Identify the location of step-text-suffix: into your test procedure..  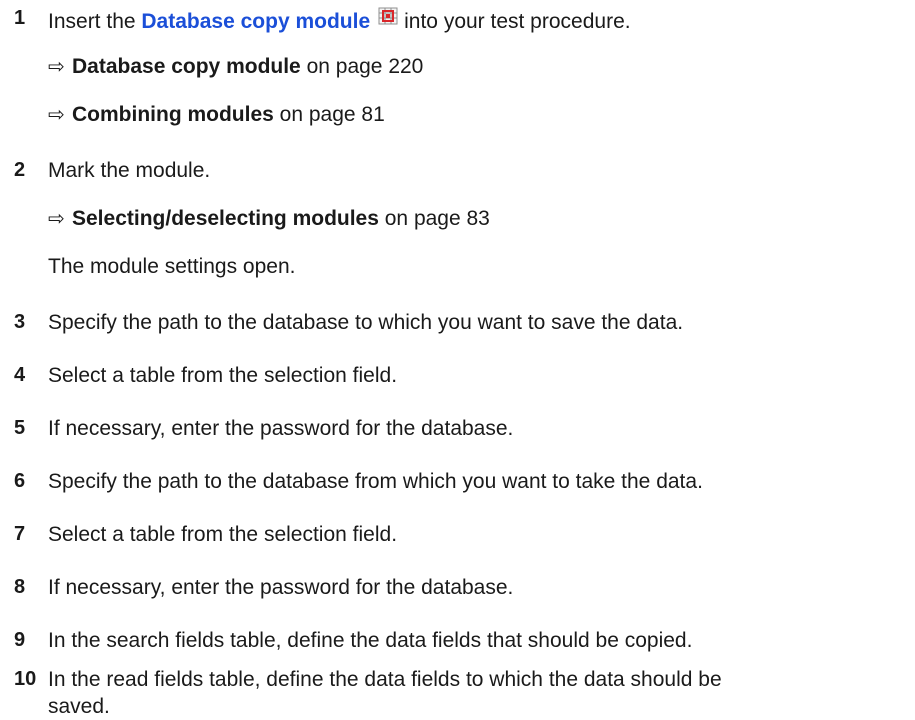
(517, 21).